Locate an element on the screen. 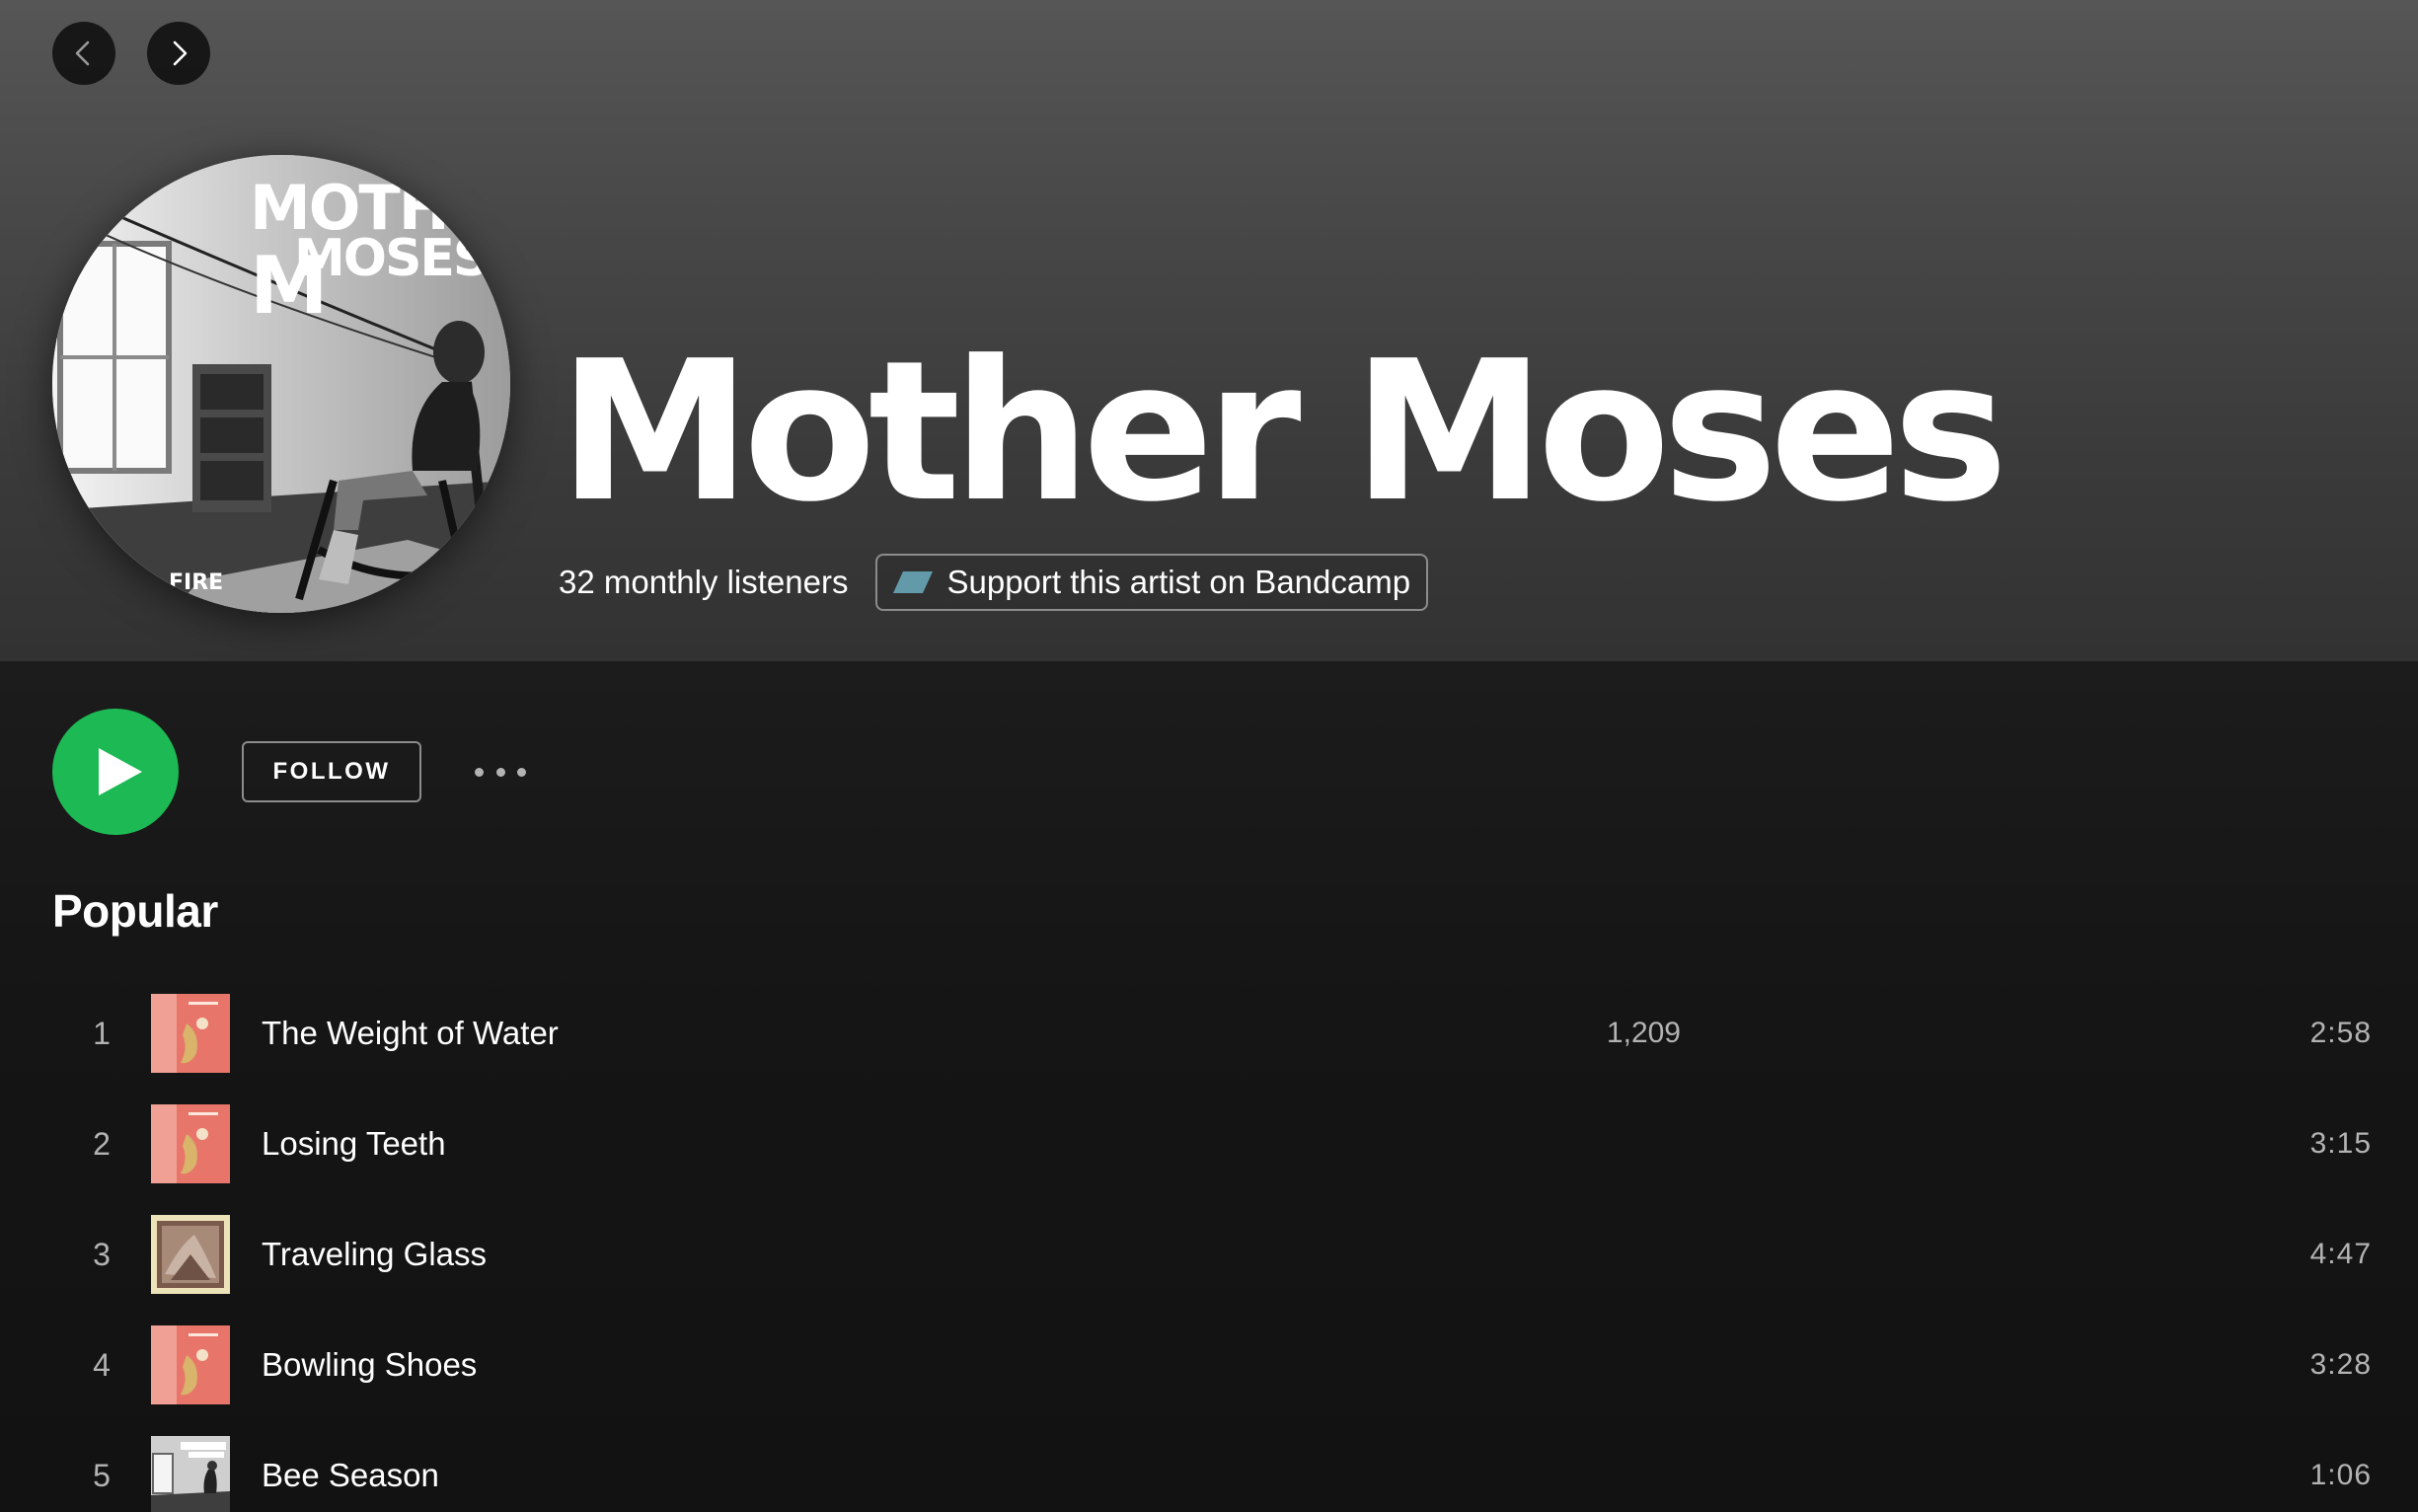 The width and height of the screenshot is (2418, 1512). bandcamp-support-button: Support this artist on Bandcamp is located at coordinates (1152, 582).